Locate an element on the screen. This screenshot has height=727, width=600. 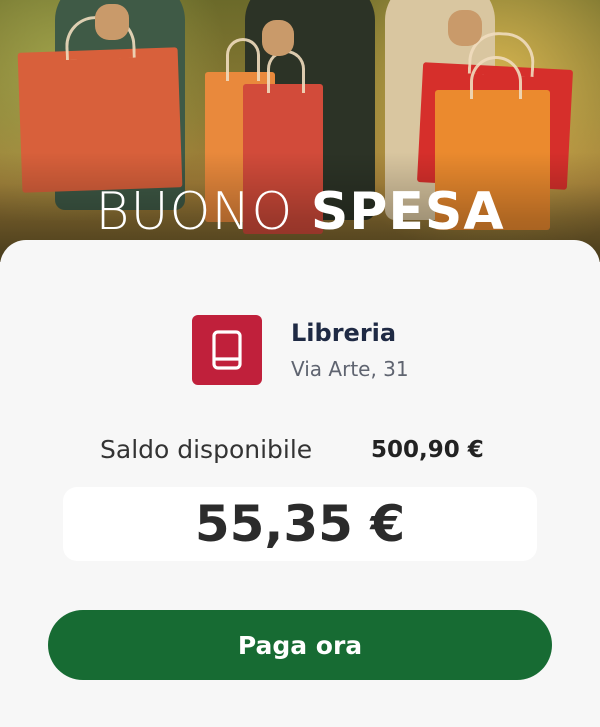
banner-title-light: BUONO is located at coordinates (194, 212).